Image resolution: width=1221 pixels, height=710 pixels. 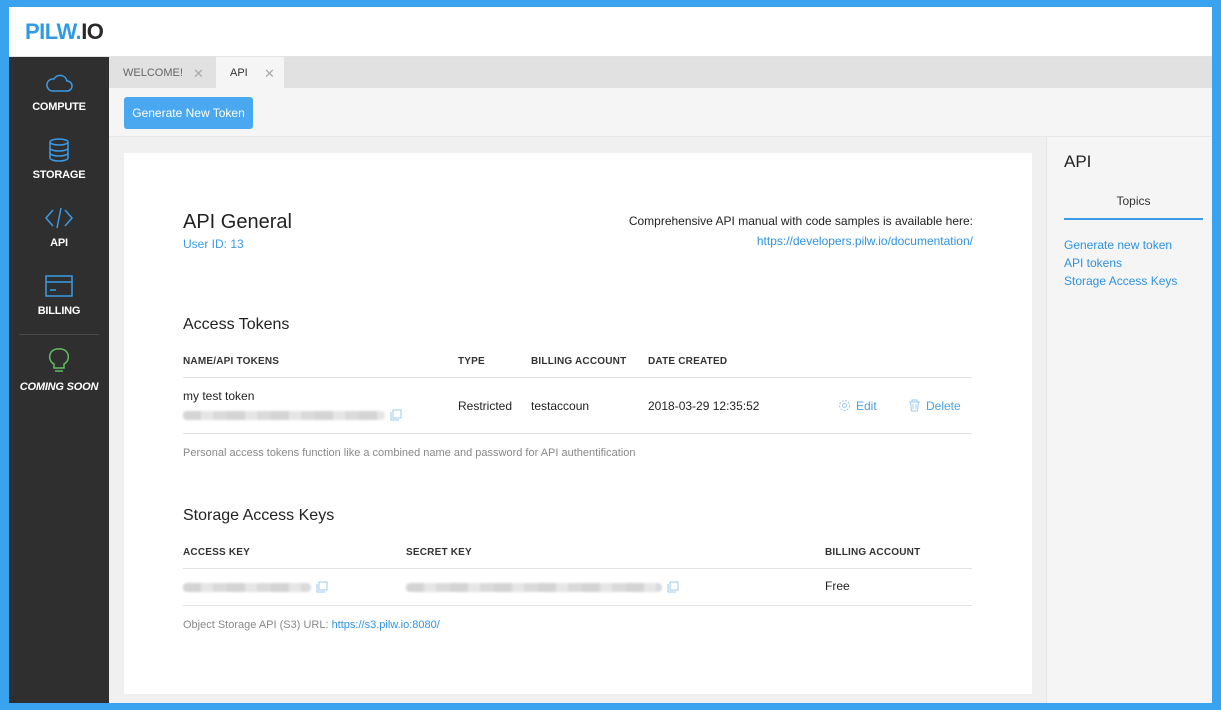 I want to click on redacted-token, so click(x=284, y=415).